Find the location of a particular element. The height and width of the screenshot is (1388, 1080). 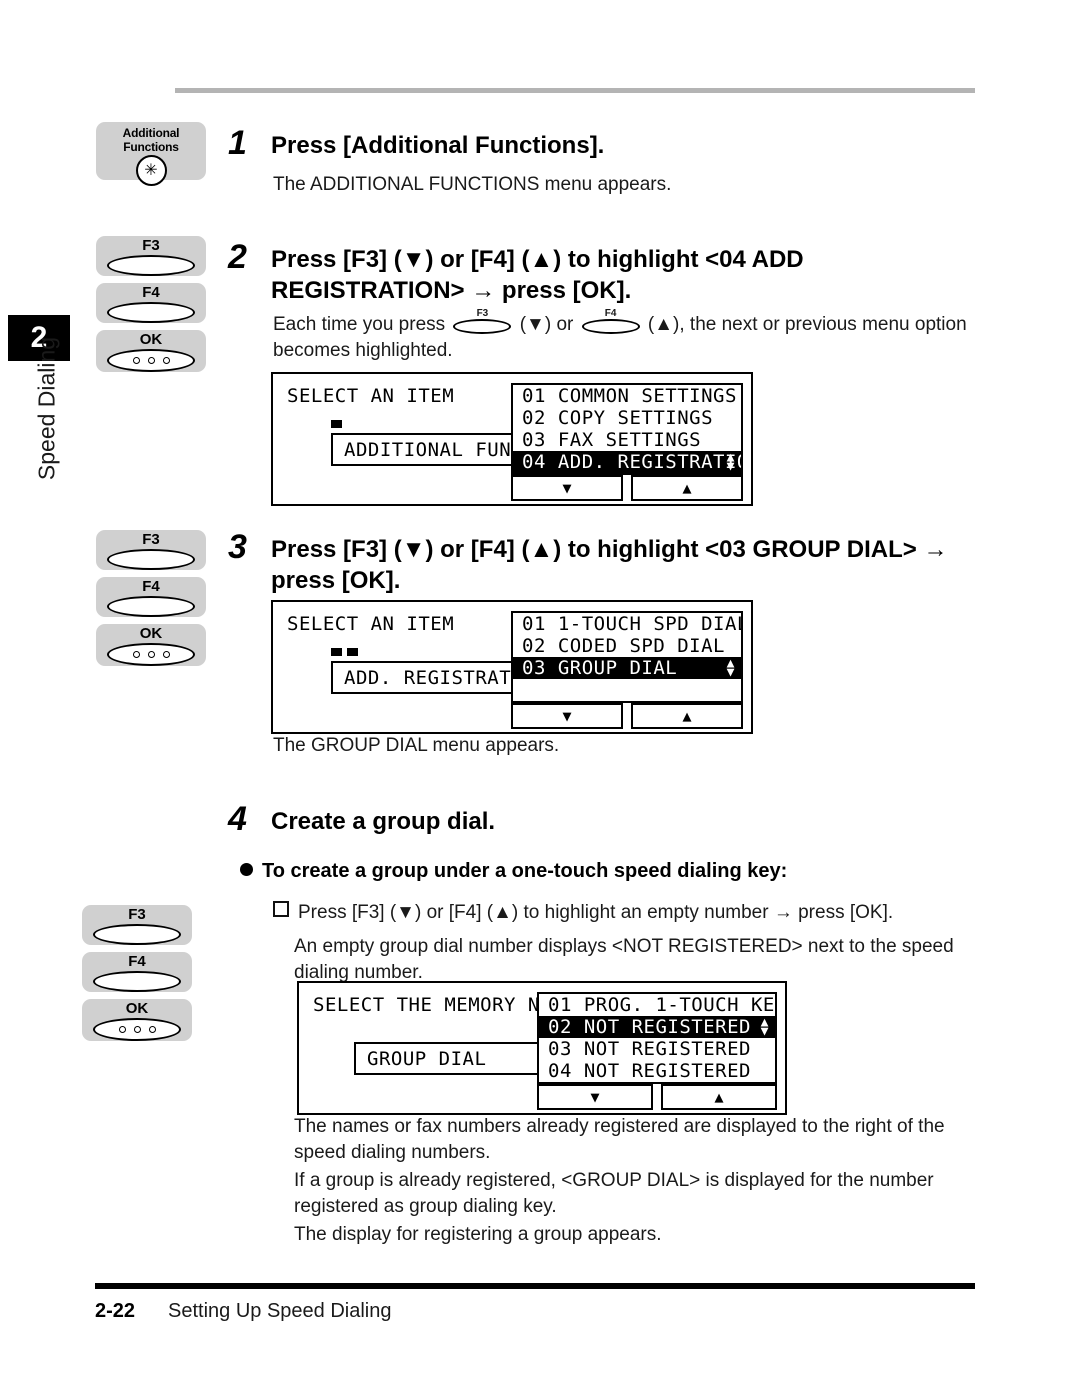

lcd-menu-item-selected: 02 NOT REGISTERED ▲ ▼ is located at coordinates (657, 1027).